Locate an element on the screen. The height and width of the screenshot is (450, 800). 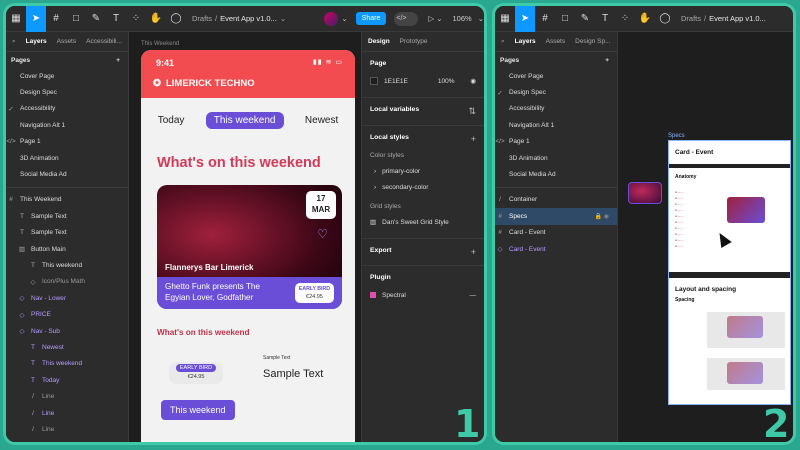
tab-design: Design is located at coordinates (379, 41).